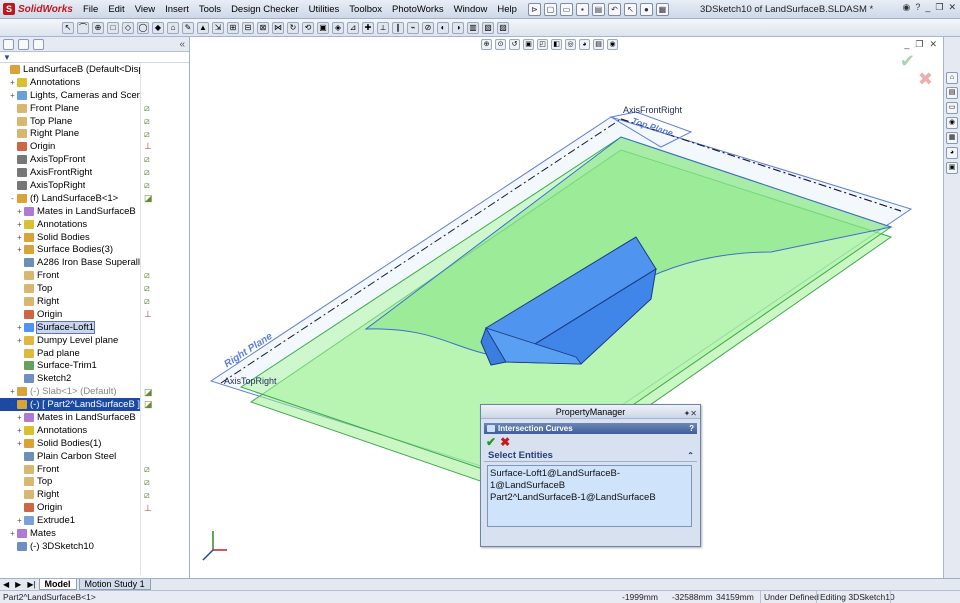 The image size is (960, 603). Describe the element at coordinates (70, 378) in the screenshot. I see `tree-item: Sketch2` at that location.